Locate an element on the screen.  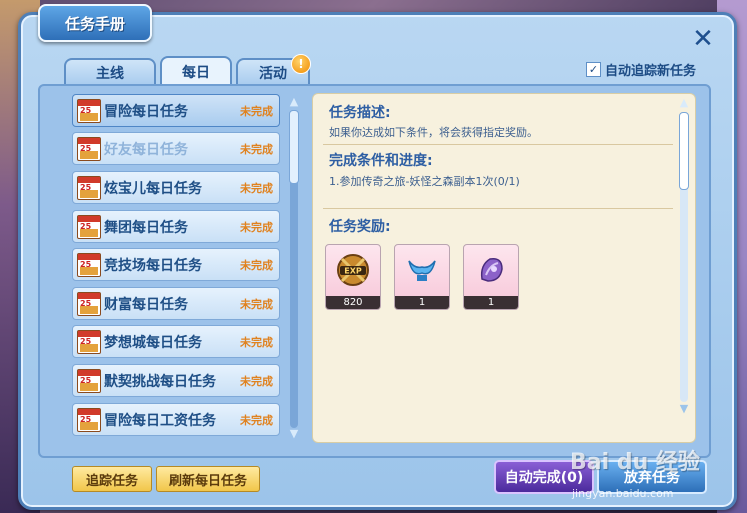
tab-main-line: 主线 is located at coordinates (110, 72).